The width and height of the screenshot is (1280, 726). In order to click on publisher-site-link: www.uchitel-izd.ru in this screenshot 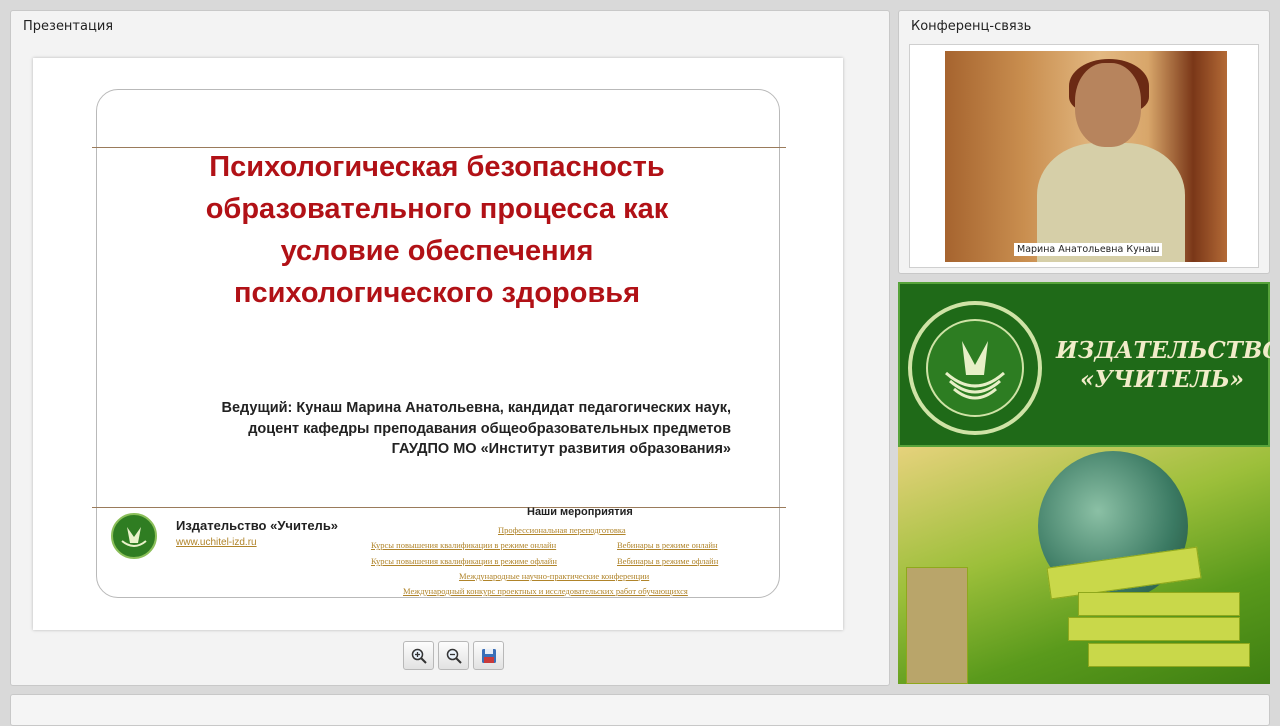, I will do `click(216, 542)`.